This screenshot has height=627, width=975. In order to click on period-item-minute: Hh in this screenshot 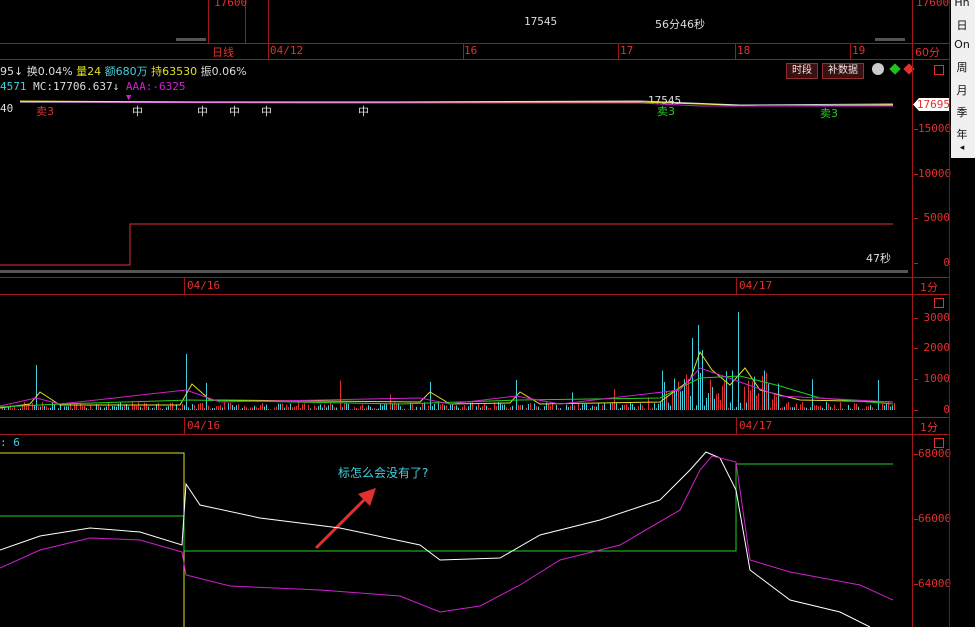, I will do `click(962, 4)`.